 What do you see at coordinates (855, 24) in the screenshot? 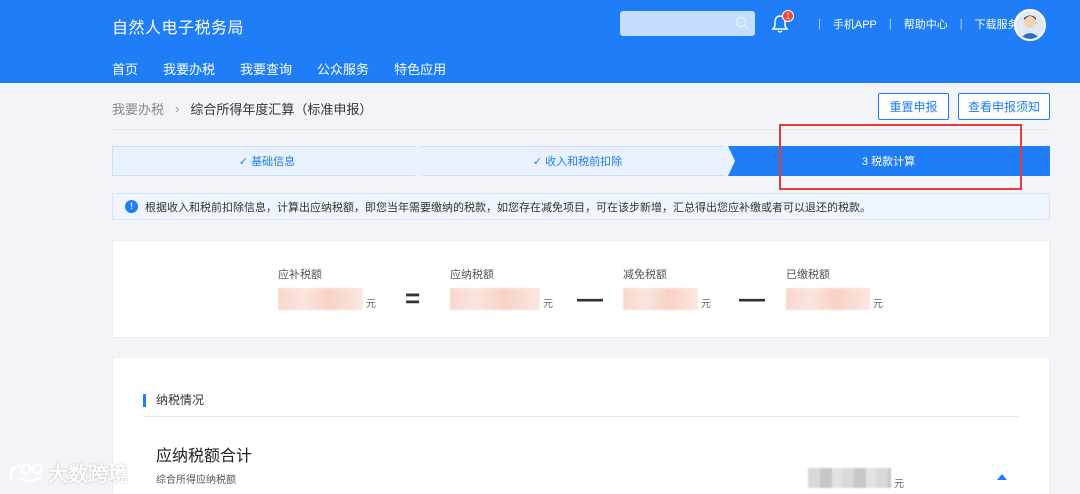
I see `mobile-app-link: 手机APP` at bounding box center [855, 24].